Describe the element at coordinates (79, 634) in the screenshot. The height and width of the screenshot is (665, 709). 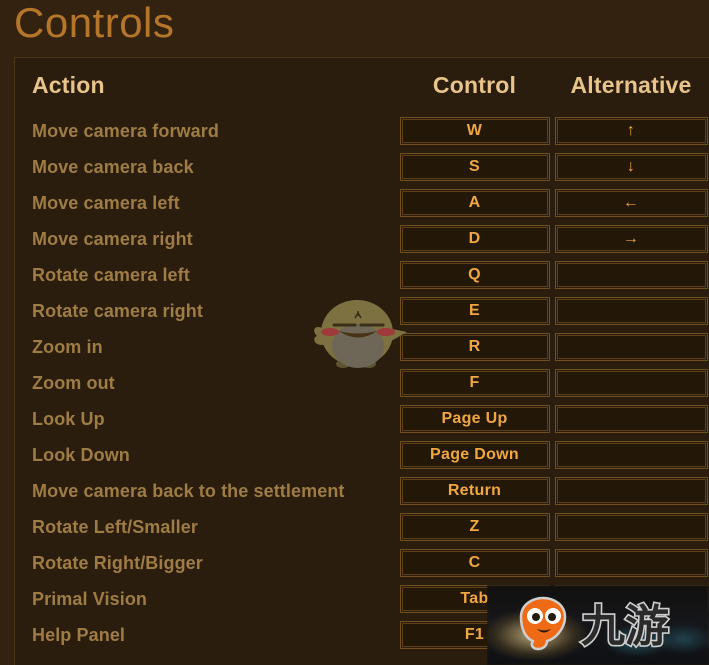
I see `action-label: Help Panel` at that location.